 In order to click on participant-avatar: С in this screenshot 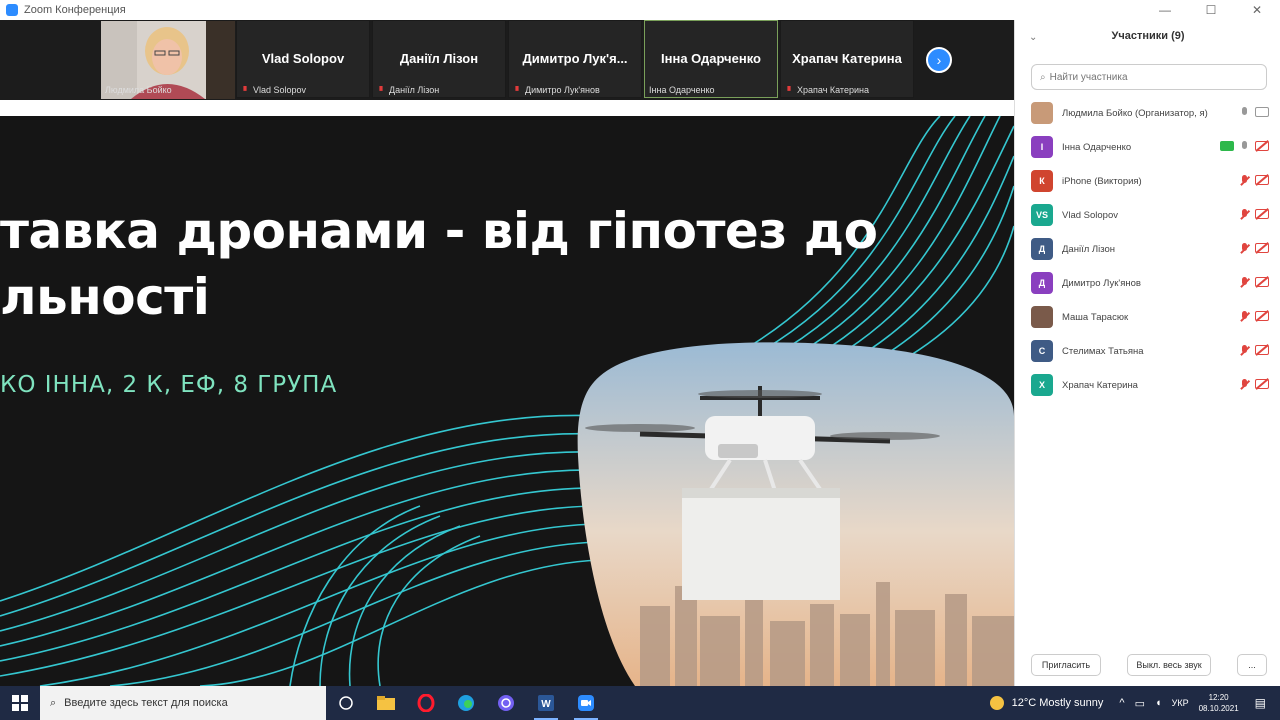, I will do `click(1042, 351)`.